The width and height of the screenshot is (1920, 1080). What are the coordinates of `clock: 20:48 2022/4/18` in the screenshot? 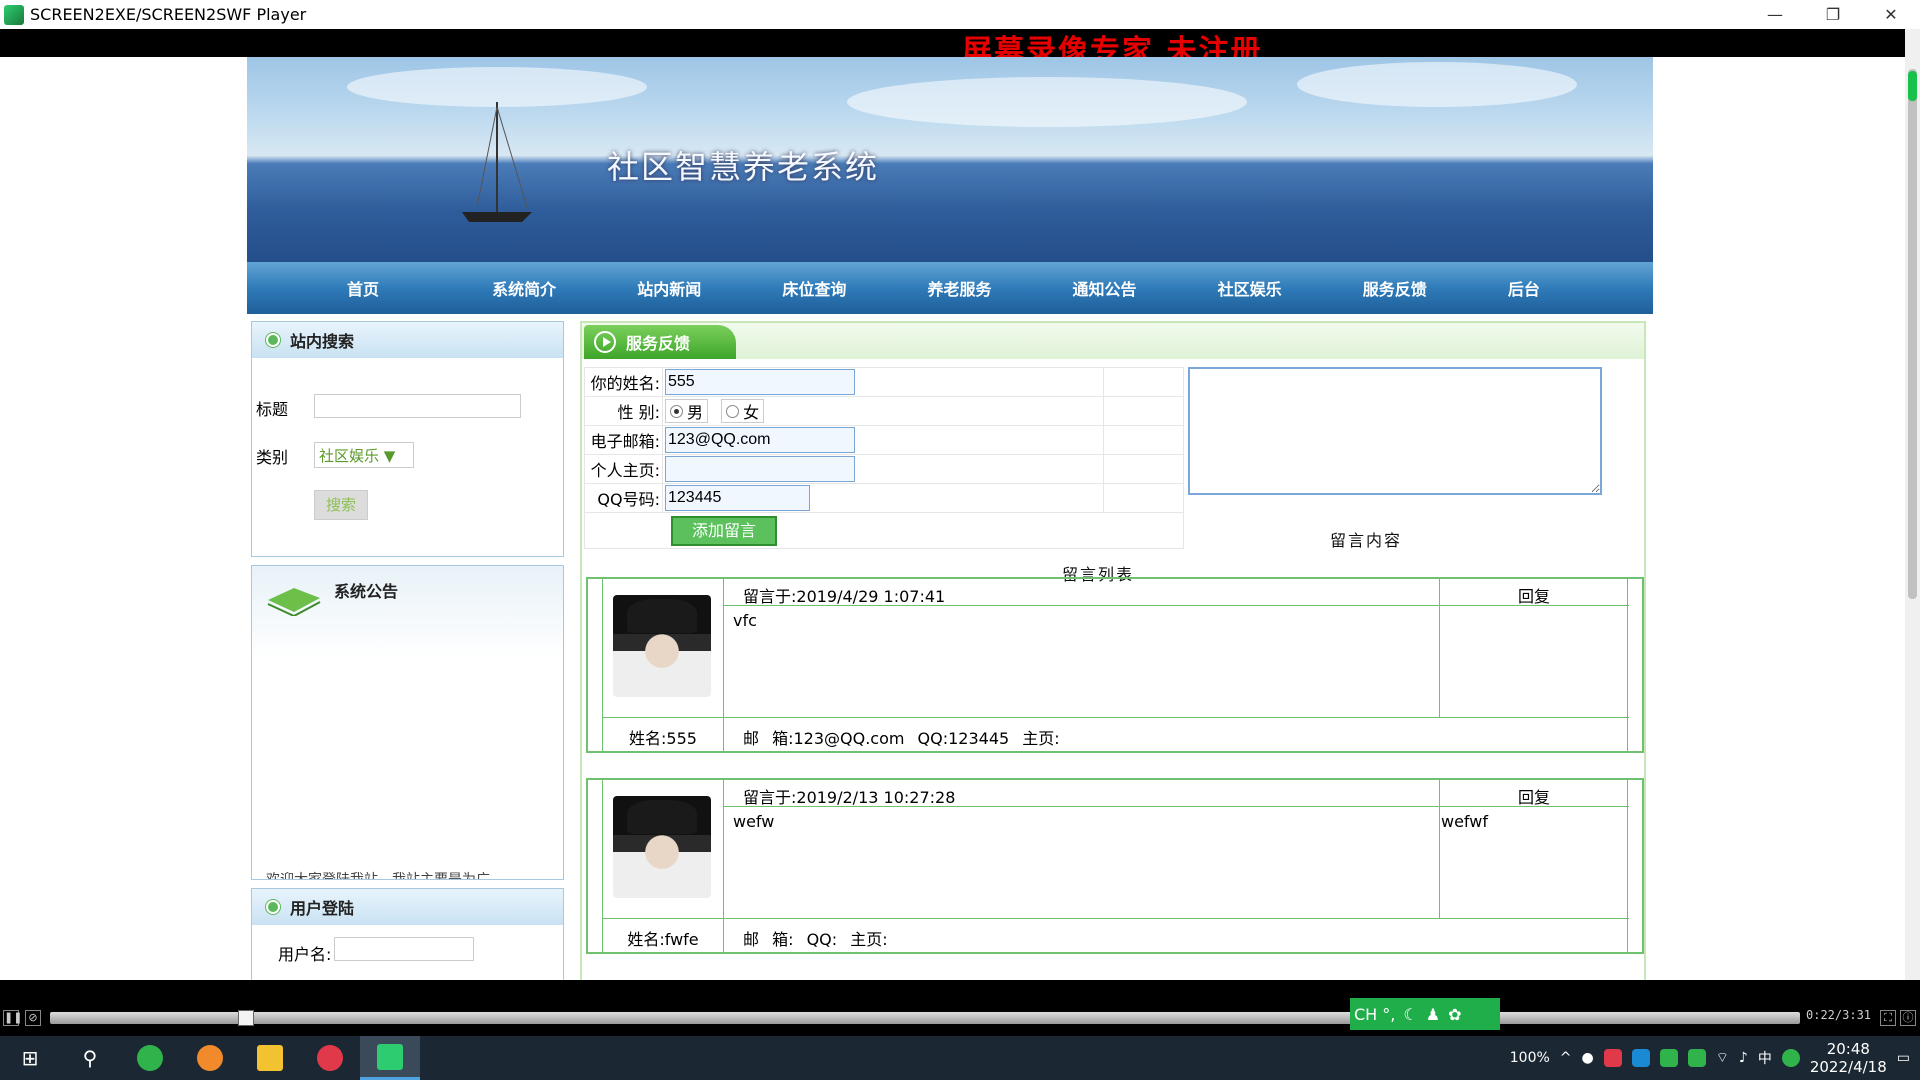 It's located at (1848, 1058).